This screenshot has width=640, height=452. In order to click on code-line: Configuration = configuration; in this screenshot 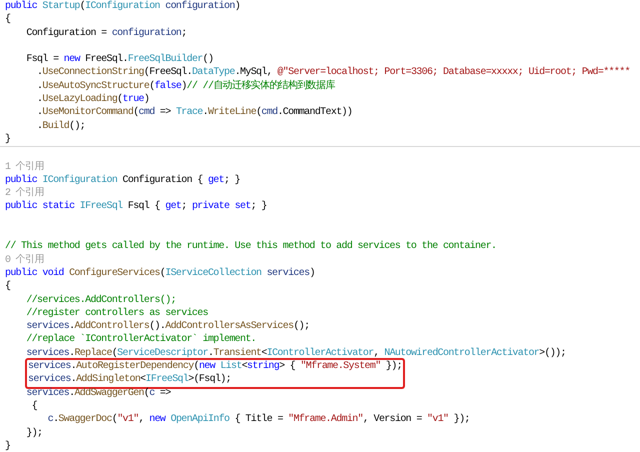, I will do `click(106, 33)`.